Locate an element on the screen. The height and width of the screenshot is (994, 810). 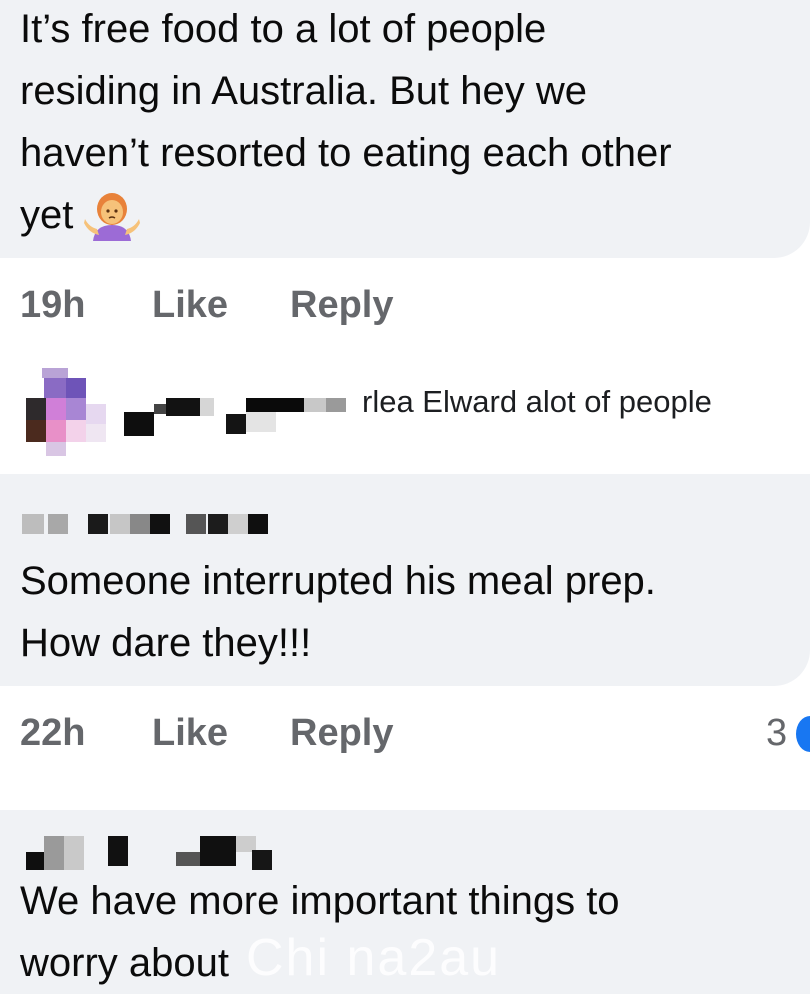
comment-2-like-button: Like is located at coordinates (190, 733).